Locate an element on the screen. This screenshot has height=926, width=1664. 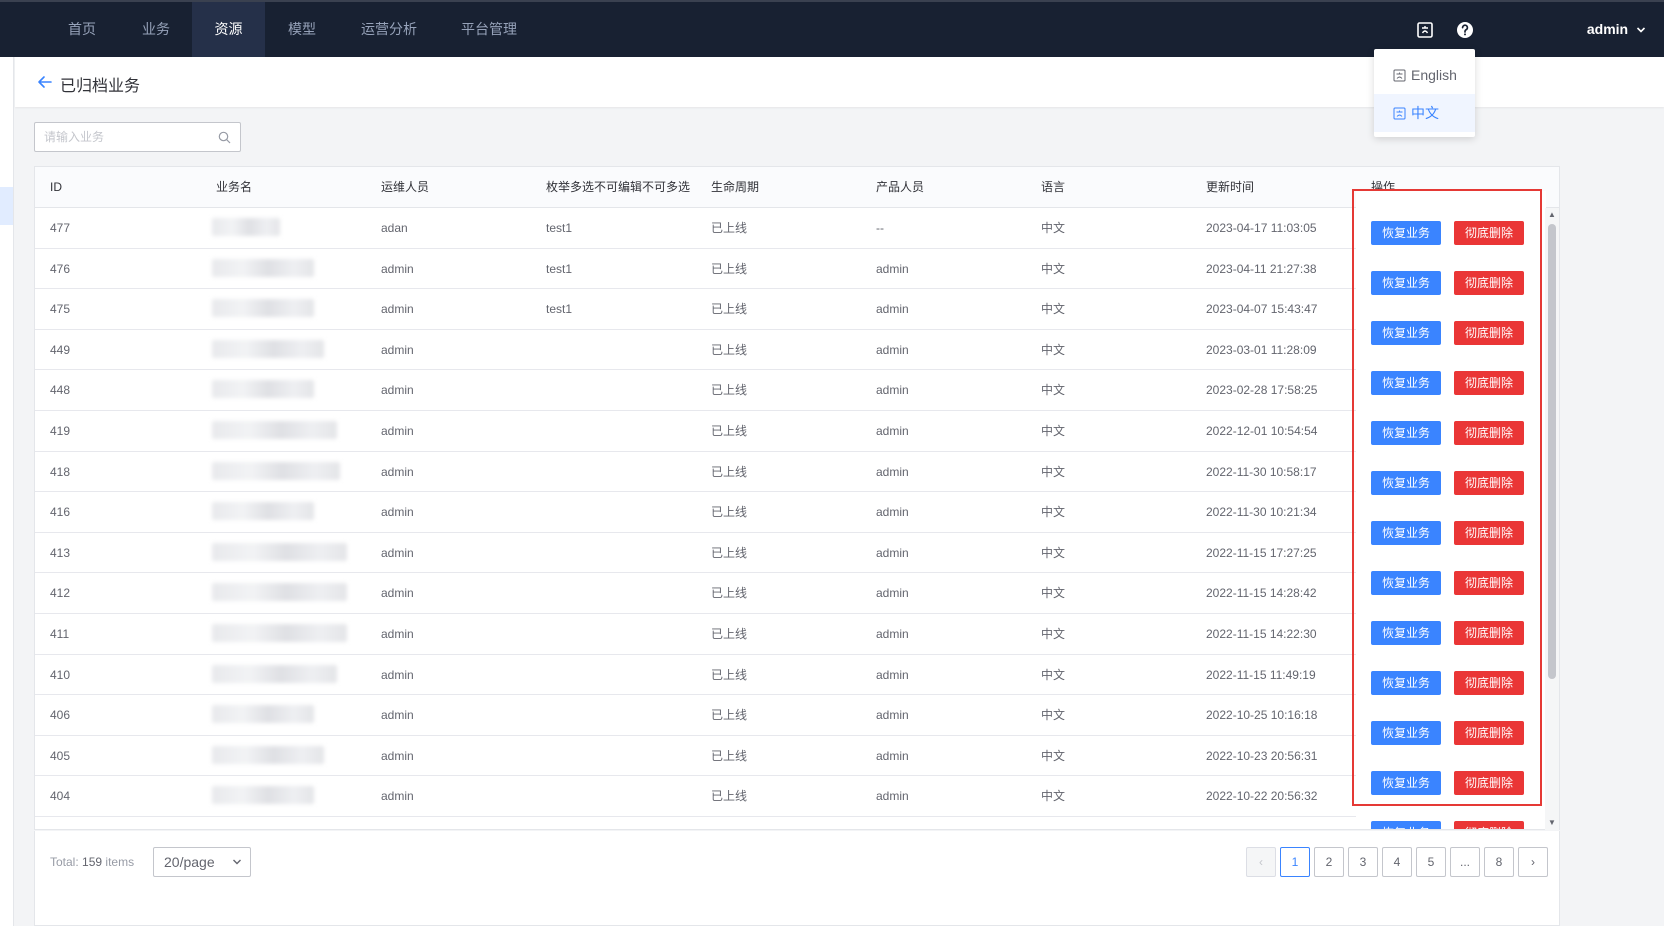
cell-updated-time: 2022-11-15 14:22:30 is located at coordinates (1261, 634).